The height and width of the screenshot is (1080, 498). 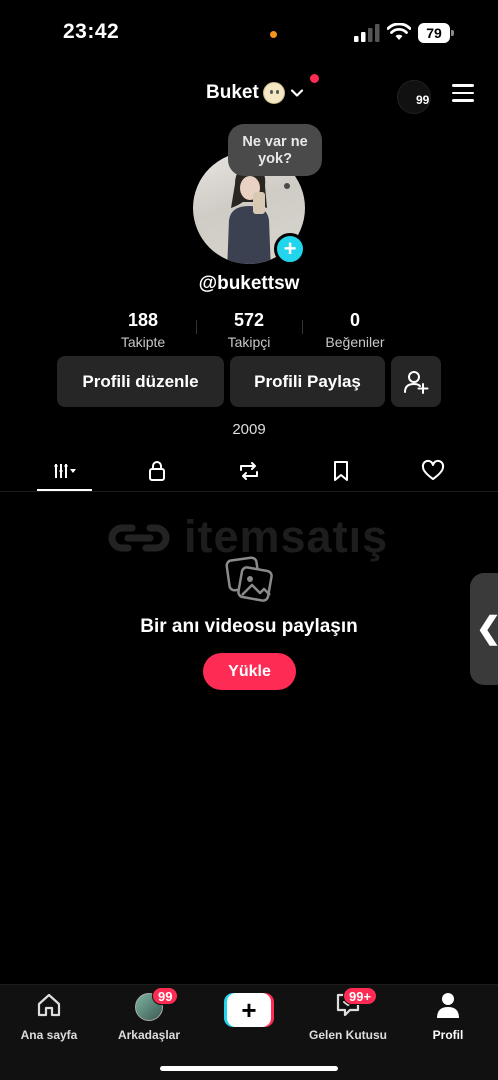 What do you see at coordinates (314, 78) in the screenshot?
I see `notification-dot` at bounding box center [314, 78].